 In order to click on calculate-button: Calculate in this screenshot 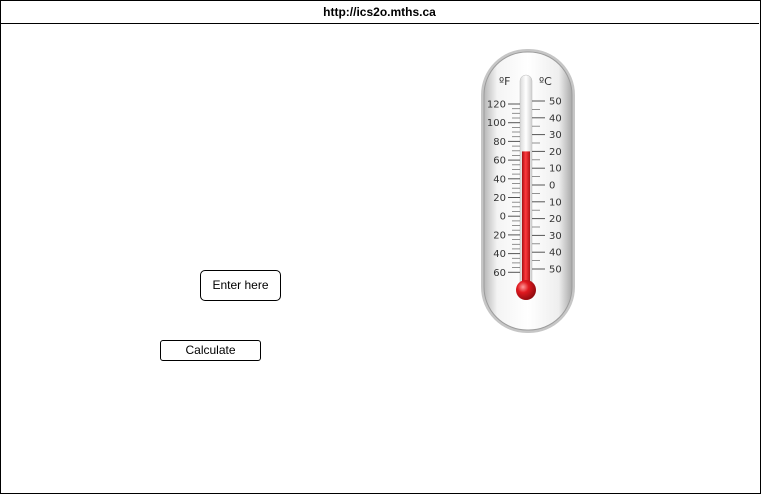, I will do `click(210, 350)`.